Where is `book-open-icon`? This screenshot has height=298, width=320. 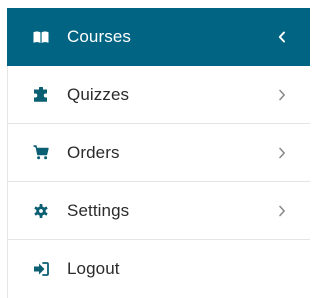 book-open-icon is located at coordinates (41, 37).